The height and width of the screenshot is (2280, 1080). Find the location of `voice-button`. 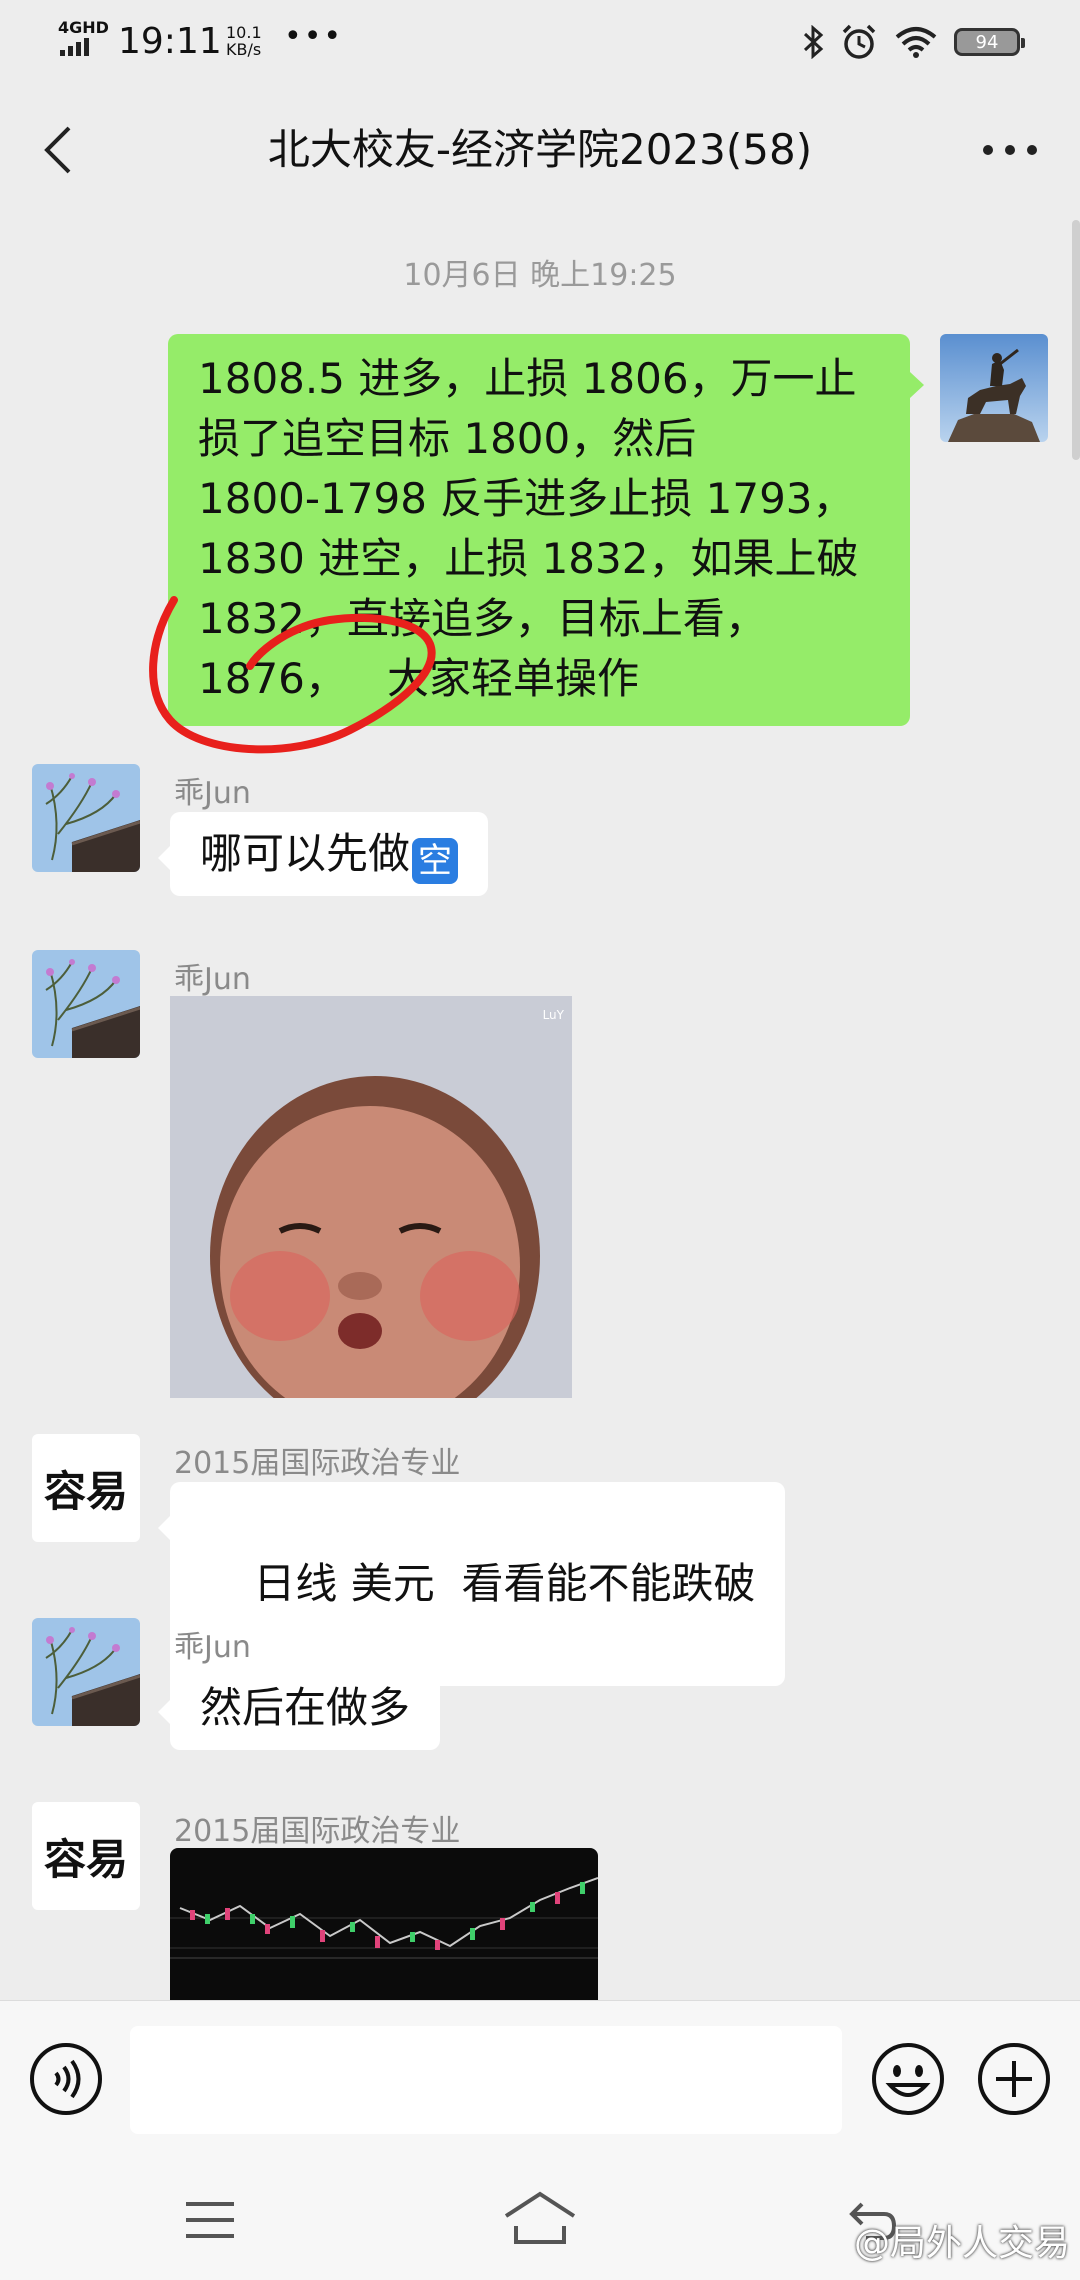

voice-button is located at coordinates (66, 2079).